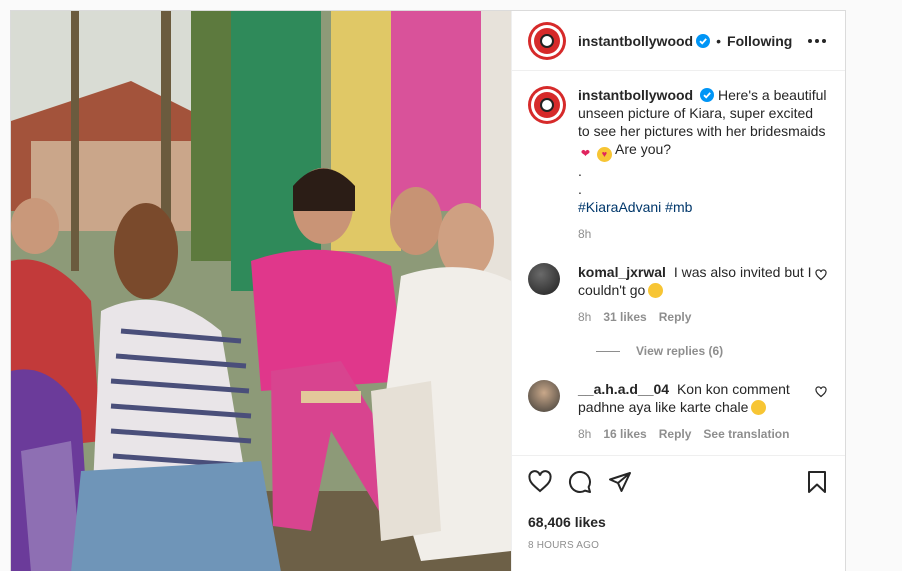 This screenshot has height=571, width=902. I want to click on caption-time: 8h, so click(585, 234).